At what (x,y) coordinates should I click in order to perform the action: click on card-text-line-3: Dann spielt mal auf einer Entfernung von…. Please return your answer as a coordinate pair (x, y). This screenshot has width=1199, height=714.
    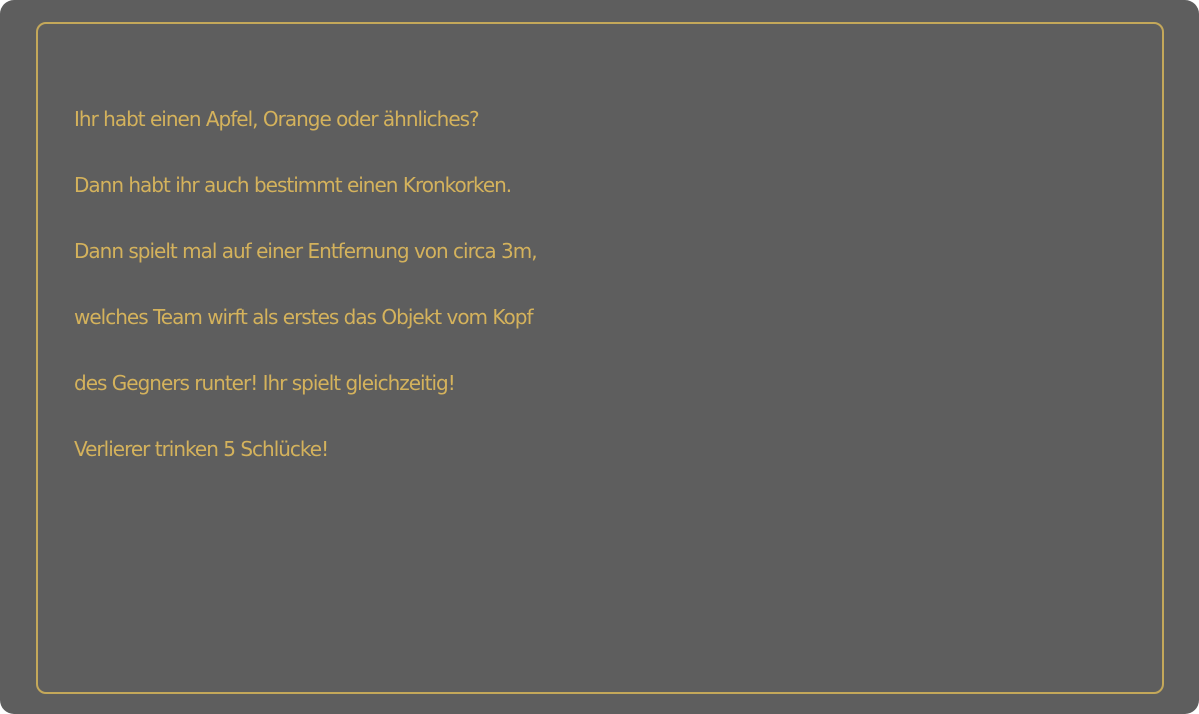
    Looking at the image, I should click on (306, 251).